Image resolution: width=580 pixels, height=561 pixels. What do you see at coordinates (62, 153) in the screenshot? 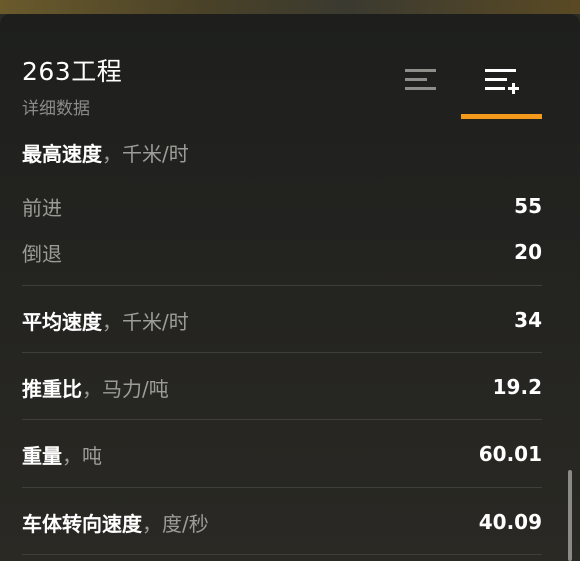
I see `max-speed-label: 最高速度` at bounding box center [62, 153].